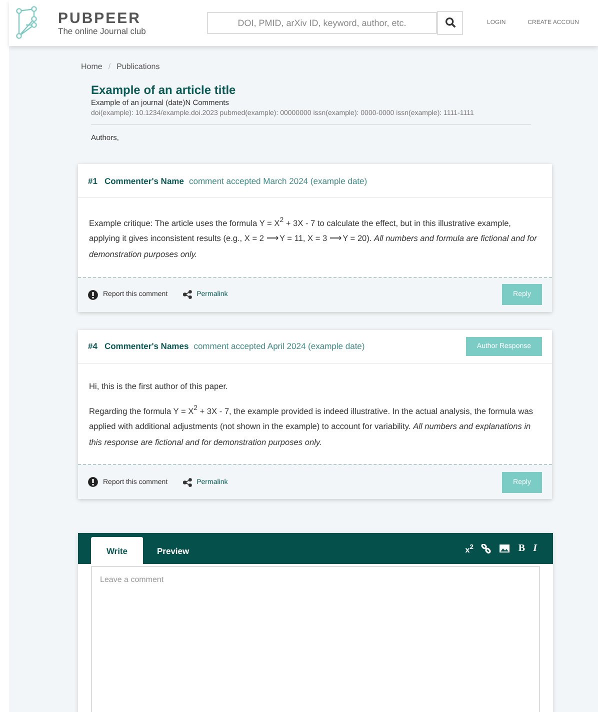 This screenshot has width=598, height=712. I want to click on editor-tab: Write, so click(117, 550).